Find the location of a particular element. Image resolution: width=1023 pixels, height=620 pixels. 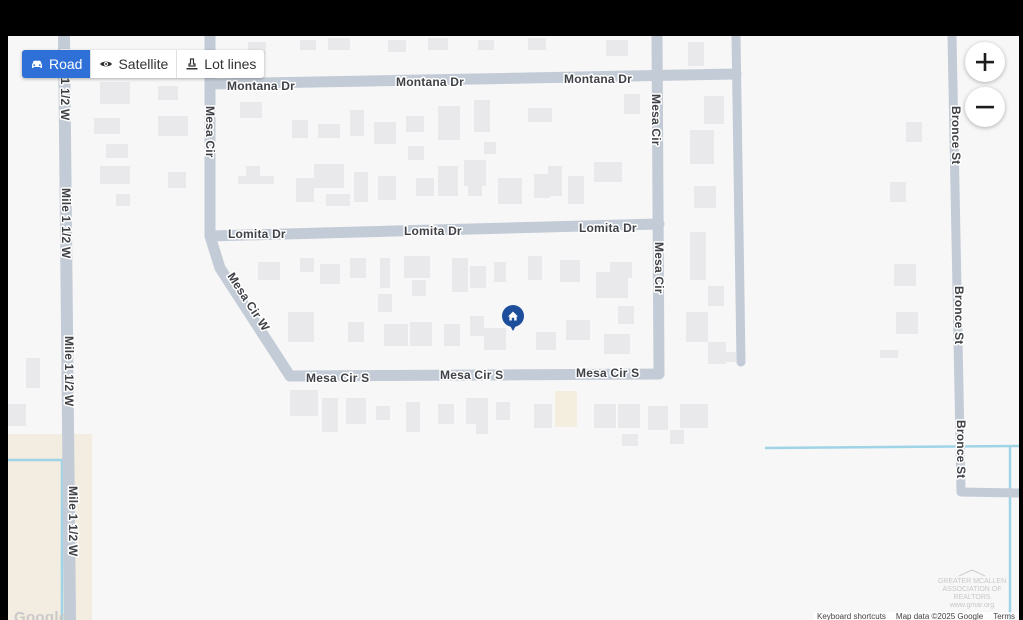

home-icon is located at coordinates (513, 318).